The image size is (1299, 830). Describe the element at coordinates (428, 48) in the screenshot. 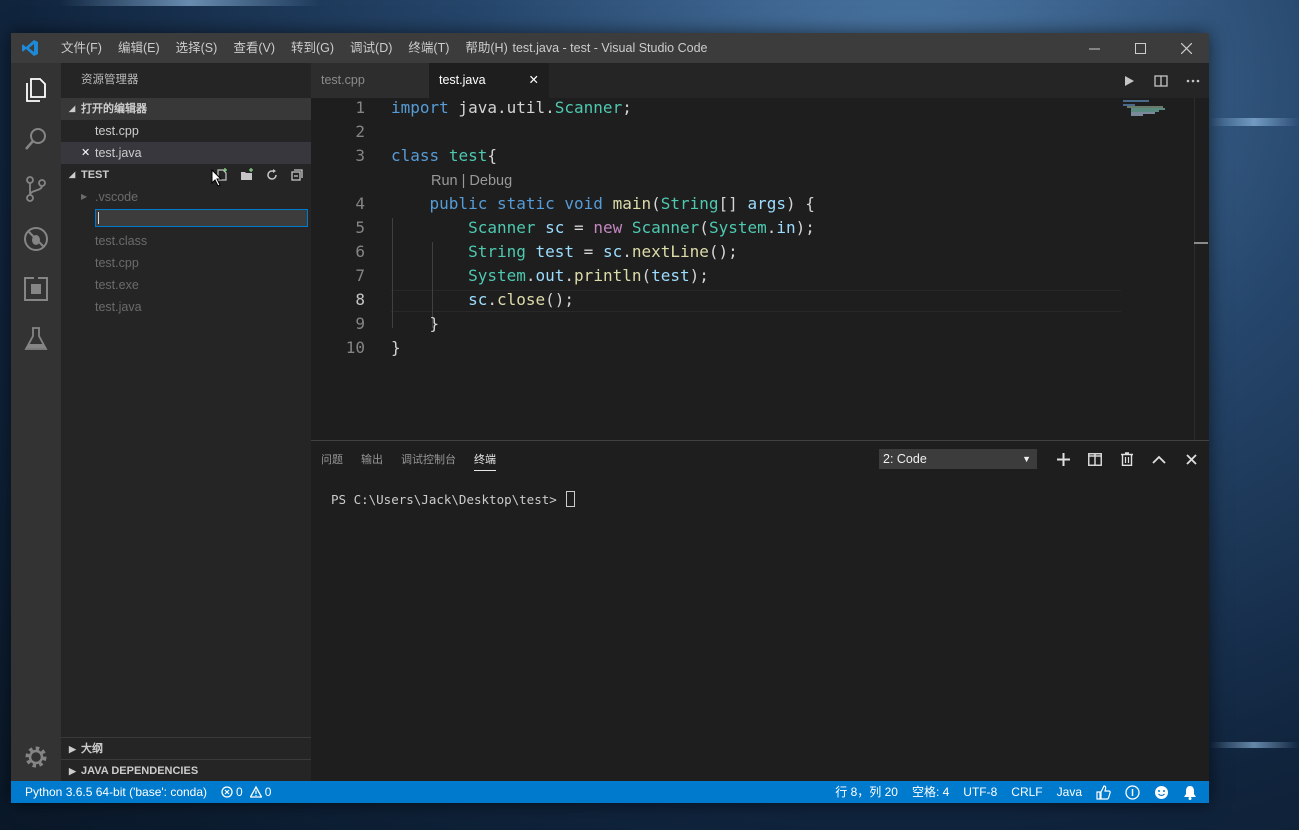

I see `menu-terminal: 终端(T)` at that location.